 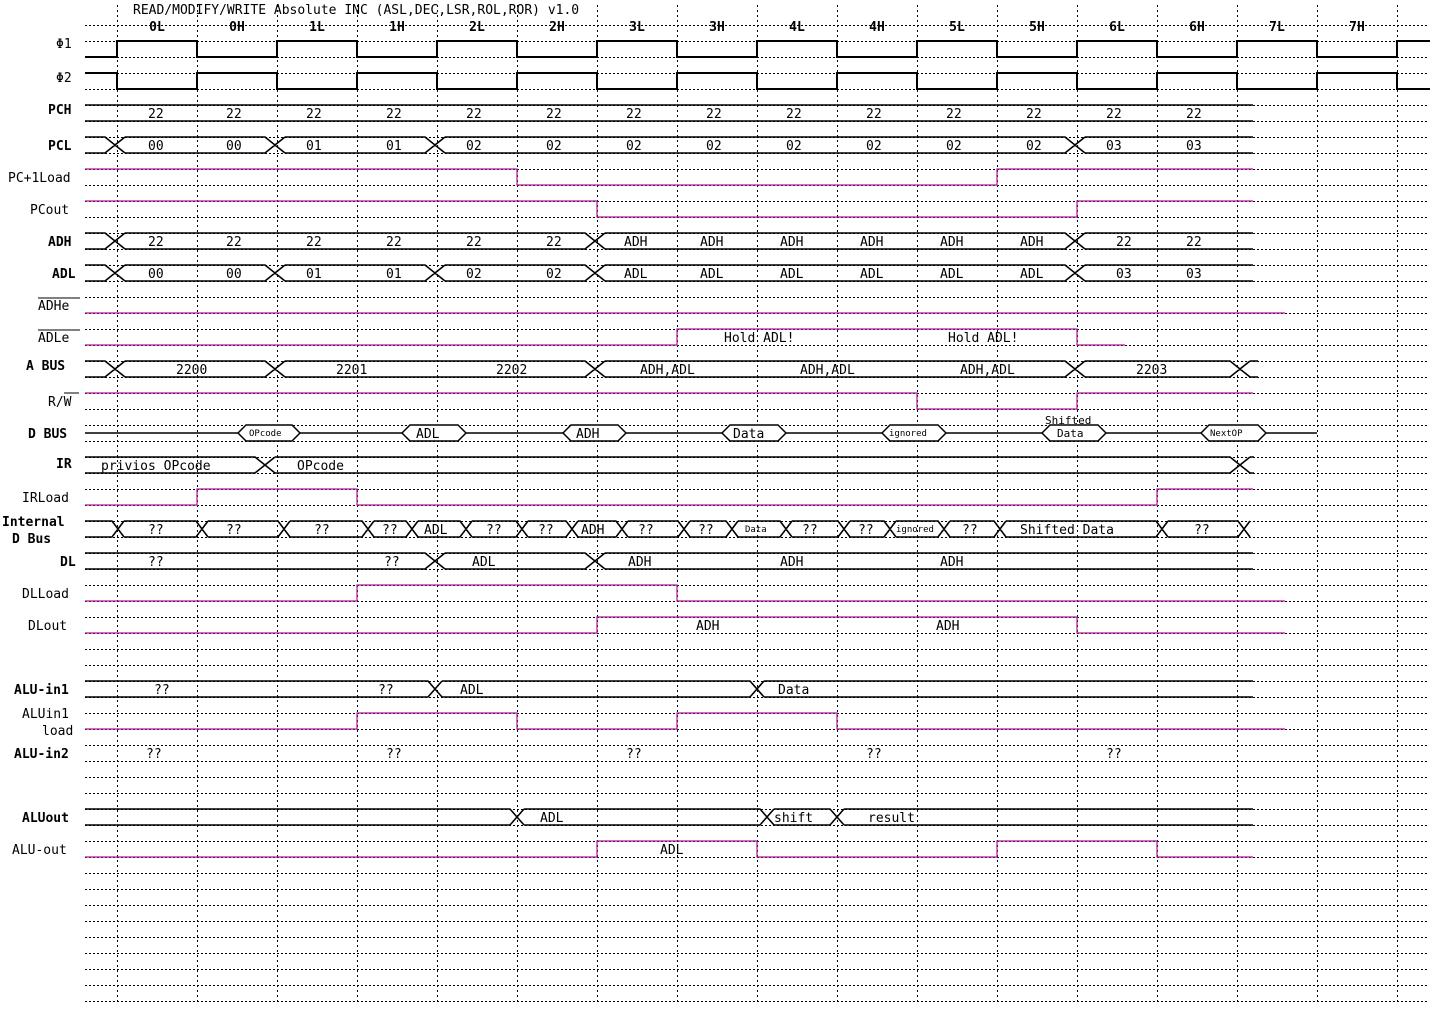 What do you see at coordinates (39, 178) in the screenshot?
I see `label-pc1load: PC+1Load` at bounding box center [39, 178].